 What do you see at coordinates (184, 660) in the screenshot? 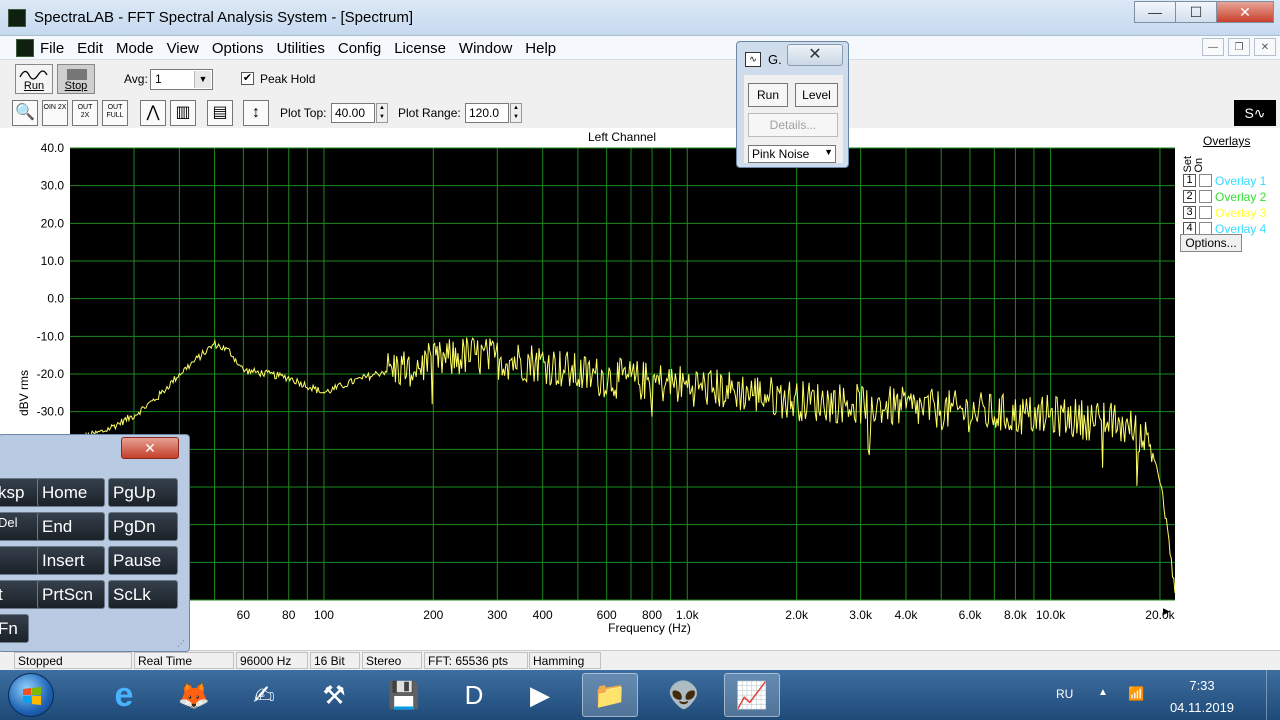
I see `status-mode: Real Time` at bounding box center [184, 660].